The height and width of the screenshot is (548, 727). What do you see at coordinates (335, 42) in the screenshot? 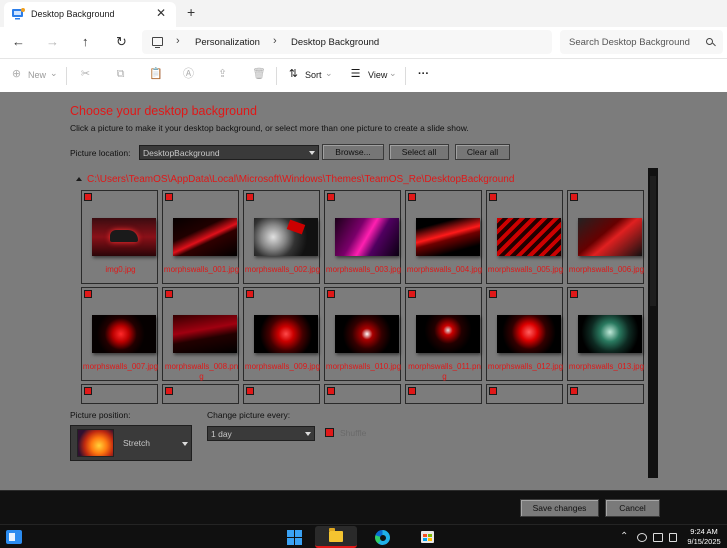
I see `breadcrumb-desktop-background: Desktop Background` at bounding box center [335, 42].